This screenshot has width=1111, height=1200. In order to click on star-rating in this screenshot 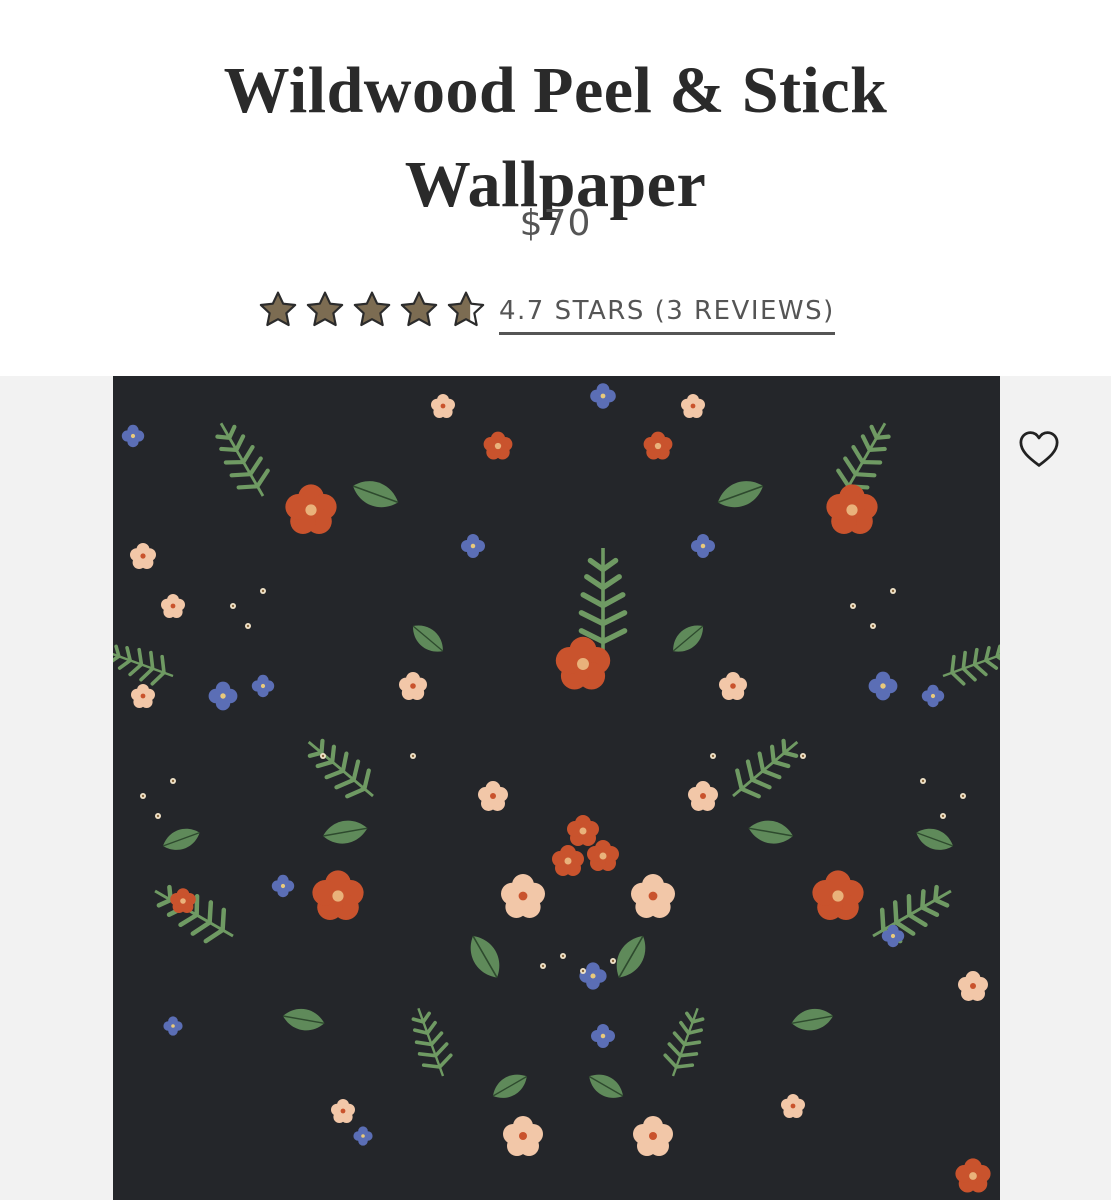, I will do `click(375, 310)`.